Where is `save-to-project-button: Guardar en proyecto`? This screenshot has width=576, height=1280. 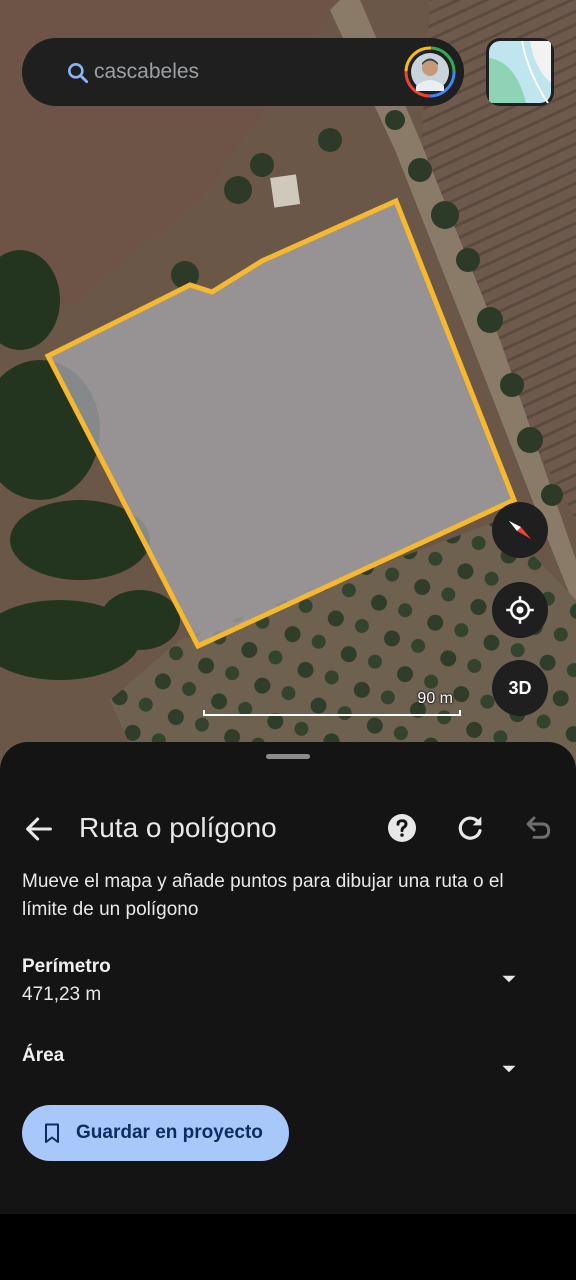 save-to-project-button: Guardar en proyecto is located at coordinates (155, 1133).